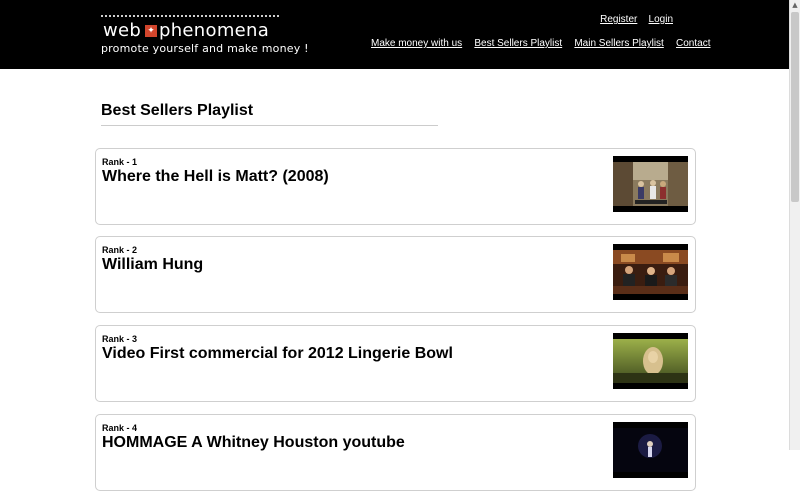  What do you see at coordinates (214, 30) in the screenshot?
I see `logo-word-phenomena: phenomena` at bounding box center [214, 30].